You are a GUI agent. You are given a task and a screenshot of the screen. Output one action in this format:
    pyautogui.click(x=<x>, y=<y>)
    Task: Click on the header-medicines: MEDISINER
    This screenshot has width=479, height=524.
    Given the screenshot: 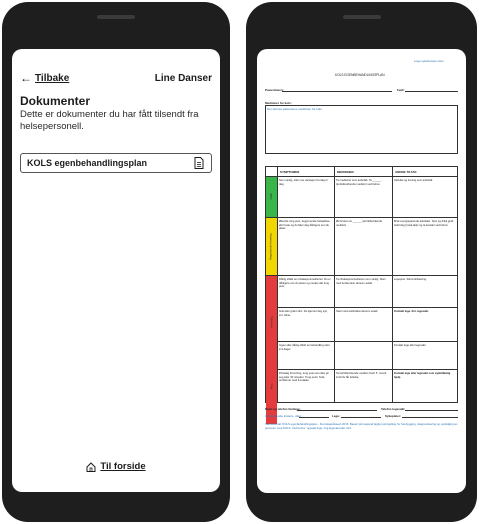 What is the action you would take?
    pyautogui.click(x=345, y=172)
    